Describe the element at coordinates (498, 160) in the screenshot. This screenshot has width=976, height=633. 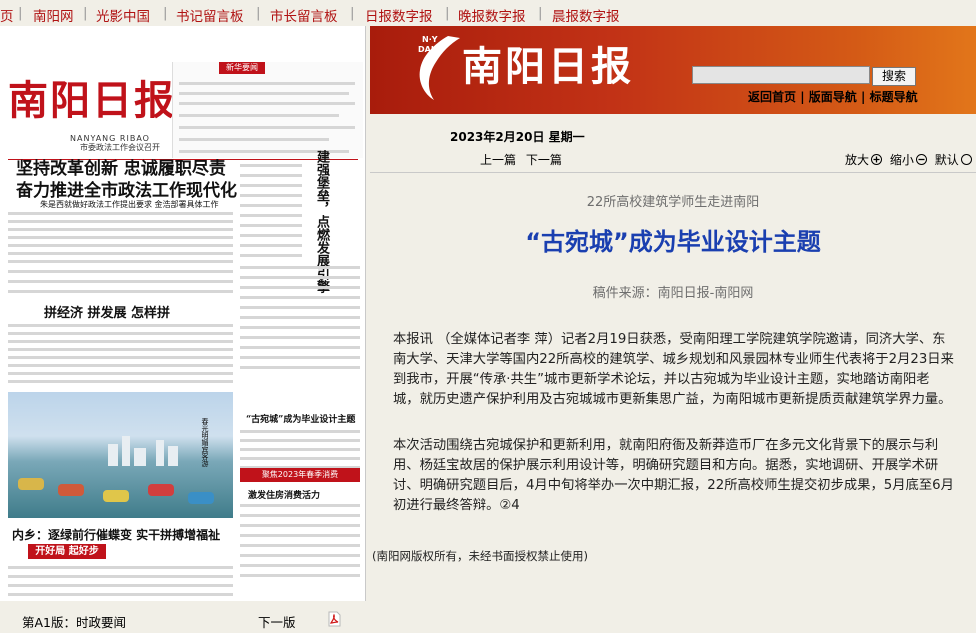
I see `prev-article-link: 上一篇` at that location.